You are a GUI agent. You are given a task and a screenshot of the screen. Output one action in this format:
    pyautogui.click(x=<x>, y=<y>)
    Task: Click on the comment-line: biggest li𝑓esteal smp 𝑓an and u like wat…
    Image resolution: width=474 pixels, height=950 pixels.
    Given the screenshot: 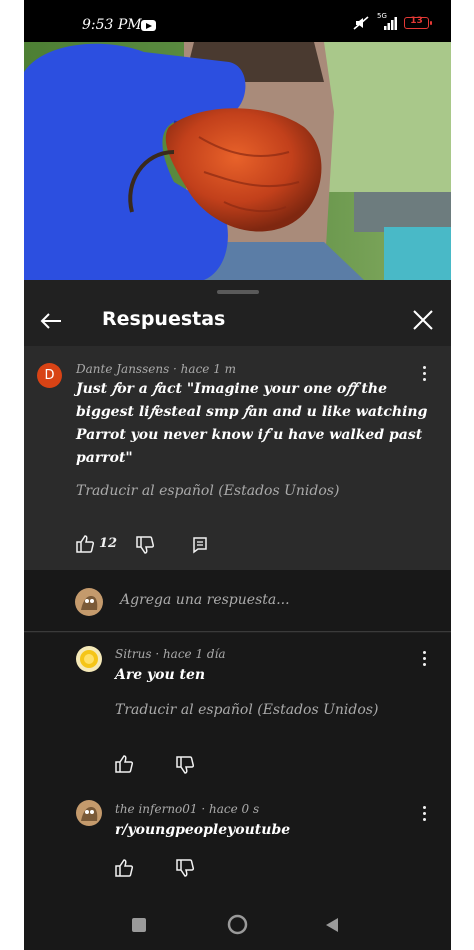 What is the action you would take?
    pyautogui.click(x=252, y=412)
    